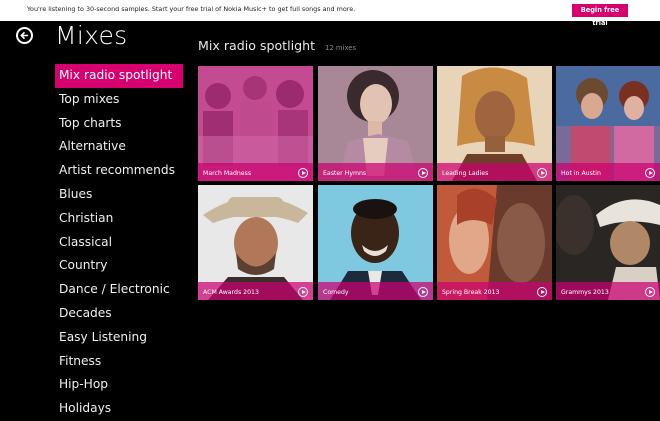 This screenshot has width=660, height=421. Describe the element at coordinates (585, 292) in the screenshot. I see `tile-title: Grammys 2013` at that location.